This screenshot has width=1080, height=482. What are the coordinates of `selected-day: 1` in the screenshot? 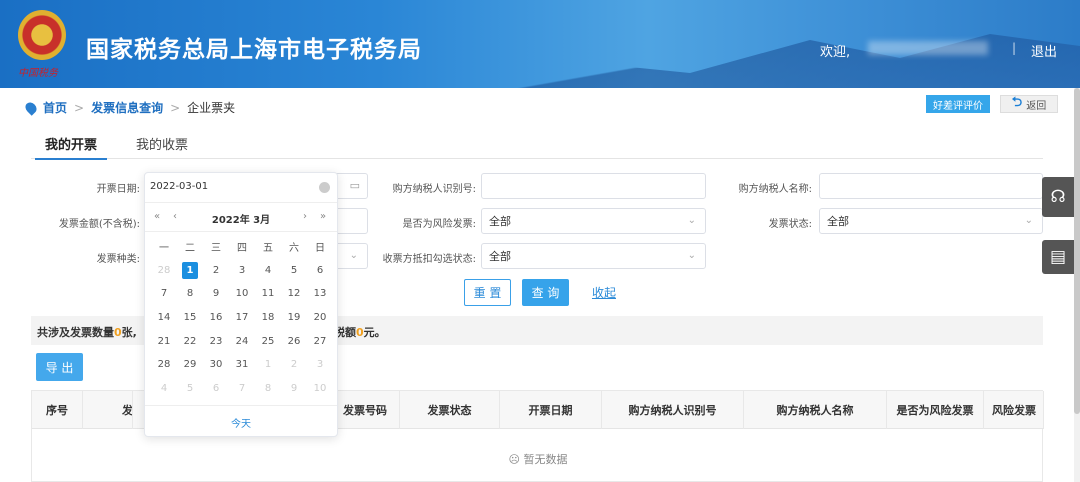 It's located at (190, 270).